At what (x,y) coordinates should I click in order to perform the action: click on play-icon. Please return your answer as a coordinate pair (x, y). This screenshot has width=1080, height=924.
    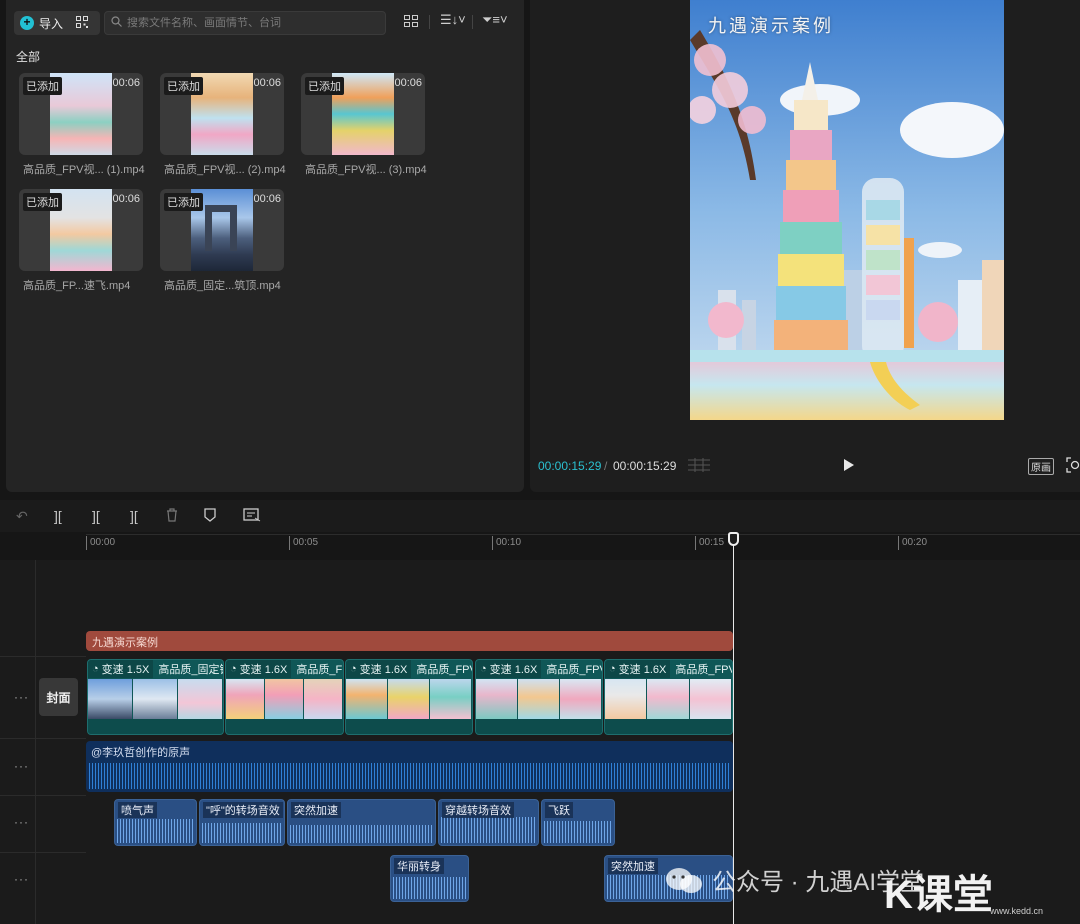
    Looking at the image, I should click on (849, 465).